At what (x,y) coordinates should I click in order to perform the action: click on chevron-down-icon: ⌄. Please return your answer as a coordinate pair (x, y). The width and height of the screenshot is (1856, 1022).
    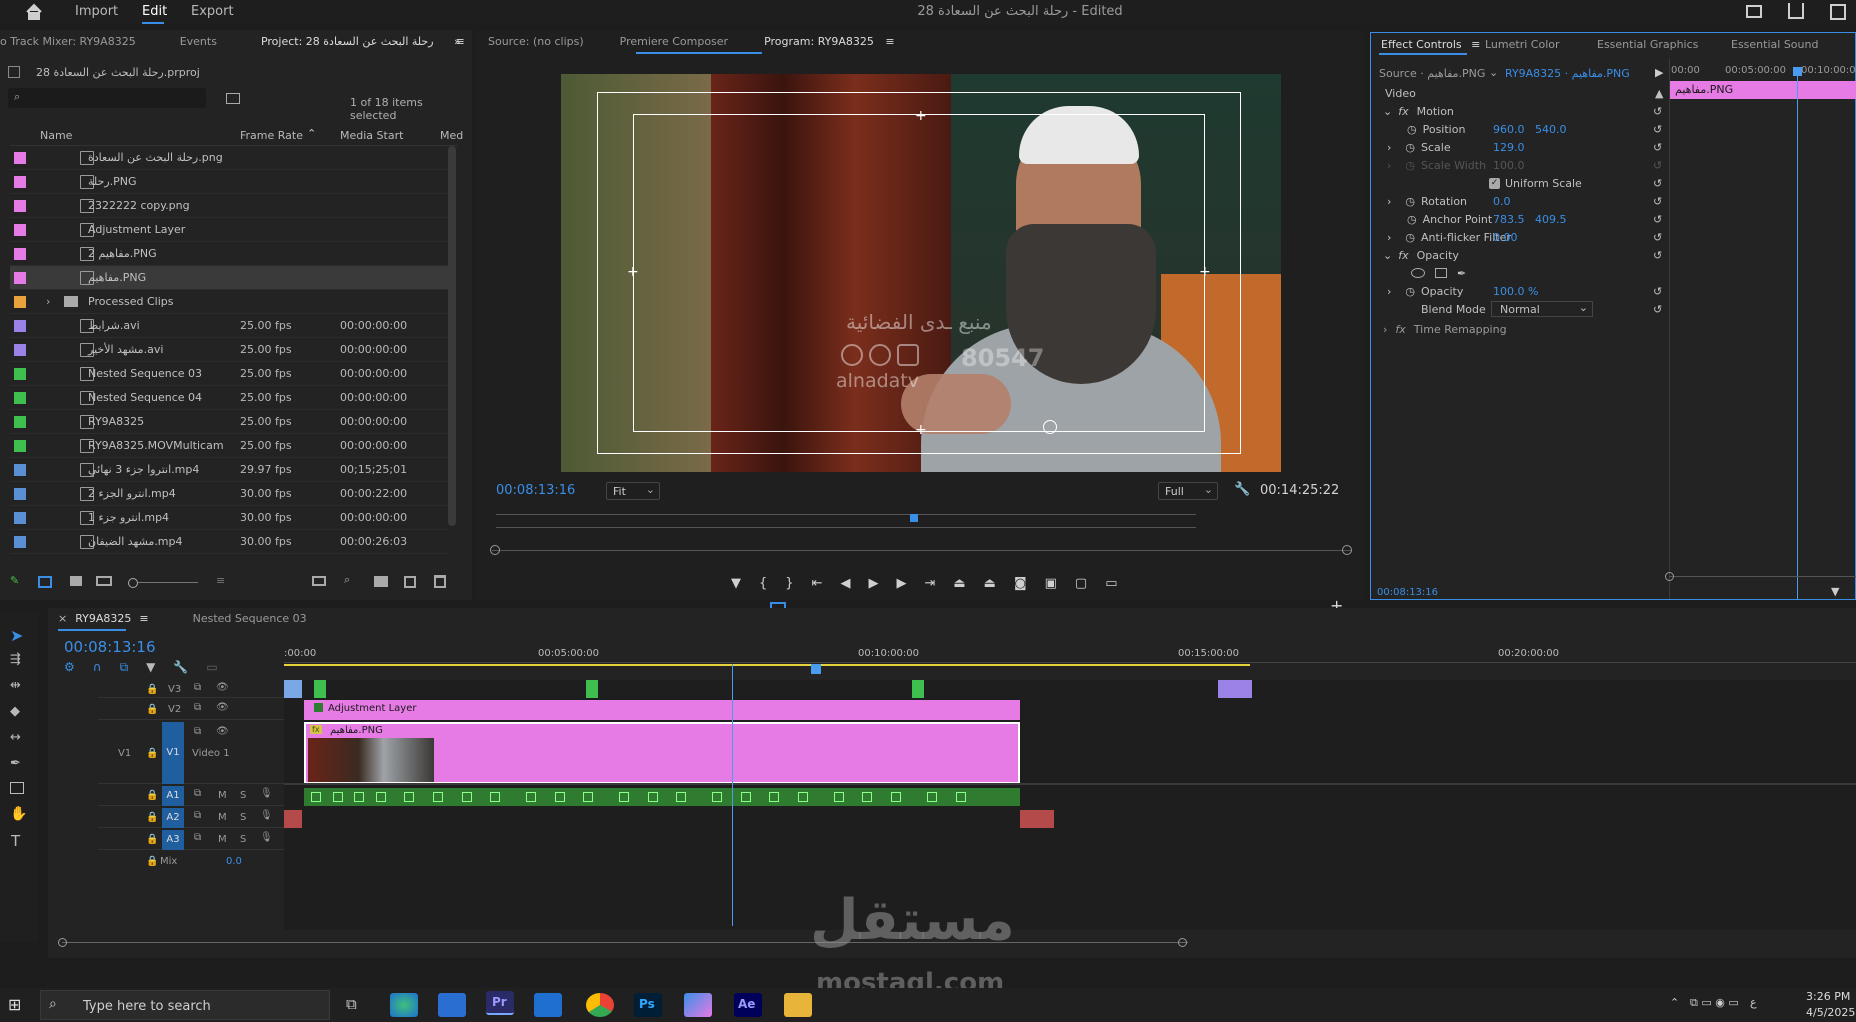
    Looking at the image, I should click on (1387, 111).